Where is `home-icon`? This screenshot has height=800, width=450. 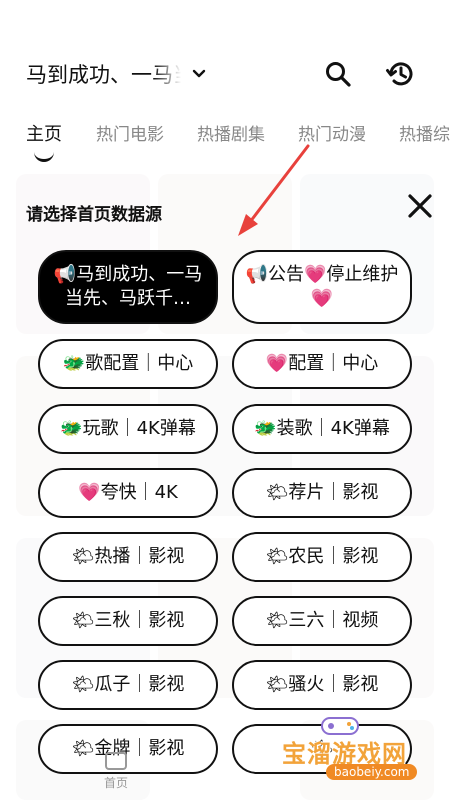 home-icon is located at coordinates (116, 761).